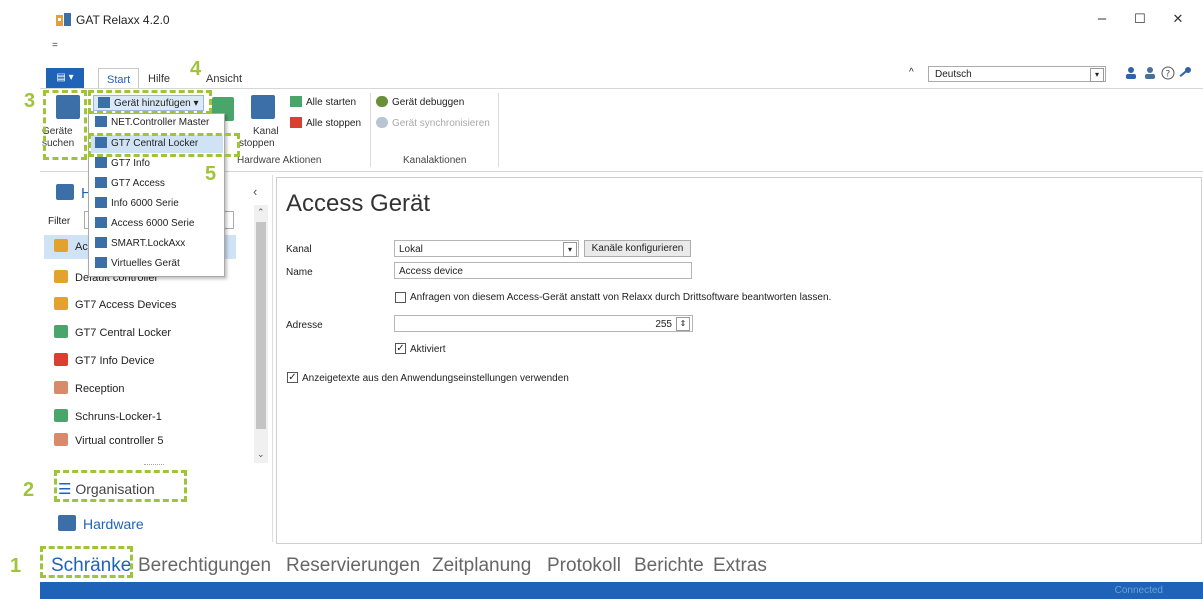 Image resolution: width=1203 pixels, height=599 pixels. Describe the element at coordinates (543, 323) in the screenshot. I see `adresse-field: 255` at that location.